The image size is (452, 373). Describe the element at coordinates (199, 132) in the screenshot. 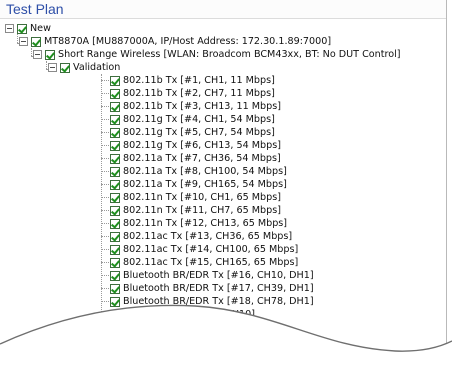

I see `tree-item-label: 802.11g Tx [#5, CH7, 54 Mbps]` at that location.